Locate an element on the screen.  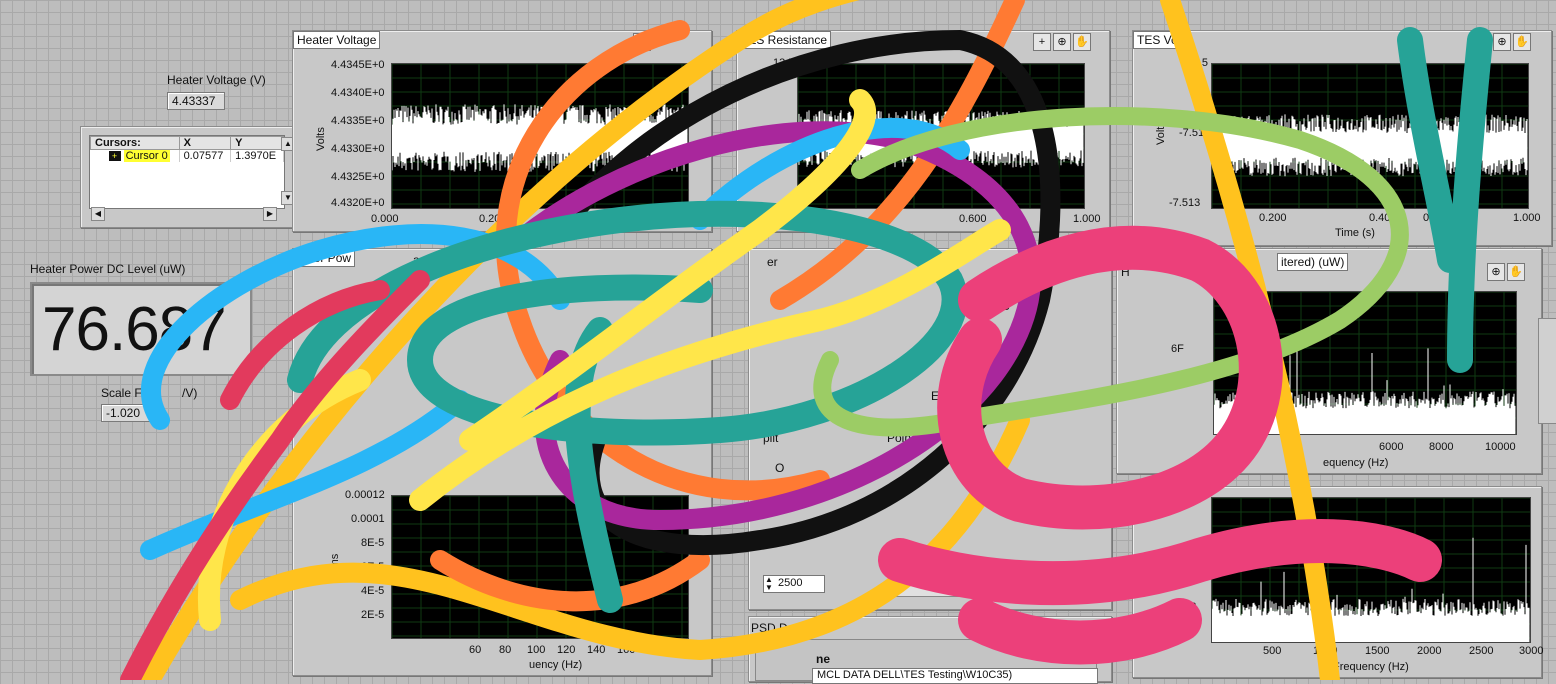
x-tick: 120 is located at coordinates (566, 650).